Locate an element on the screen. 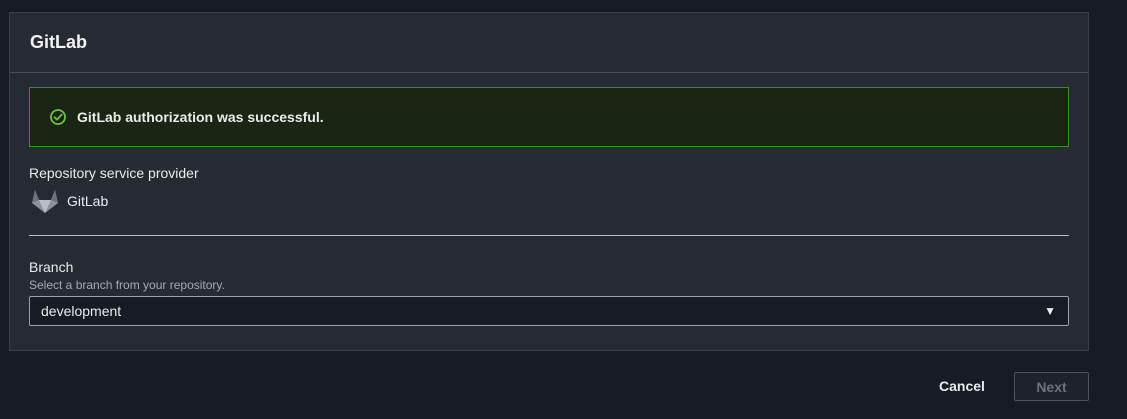 The image size is (1127, 419). branch-description: Select a branch from your repository. is located at coordinates (127, 285).